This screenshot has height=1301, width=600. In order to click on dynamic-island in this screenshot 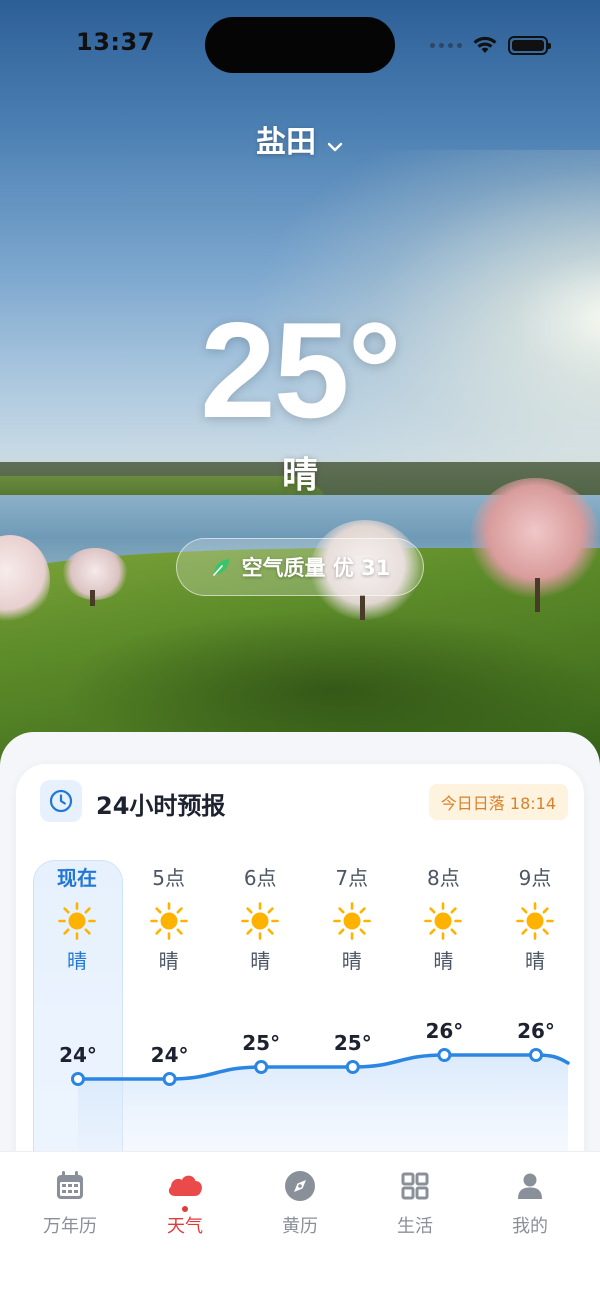, I will do `click(300, 45)`.